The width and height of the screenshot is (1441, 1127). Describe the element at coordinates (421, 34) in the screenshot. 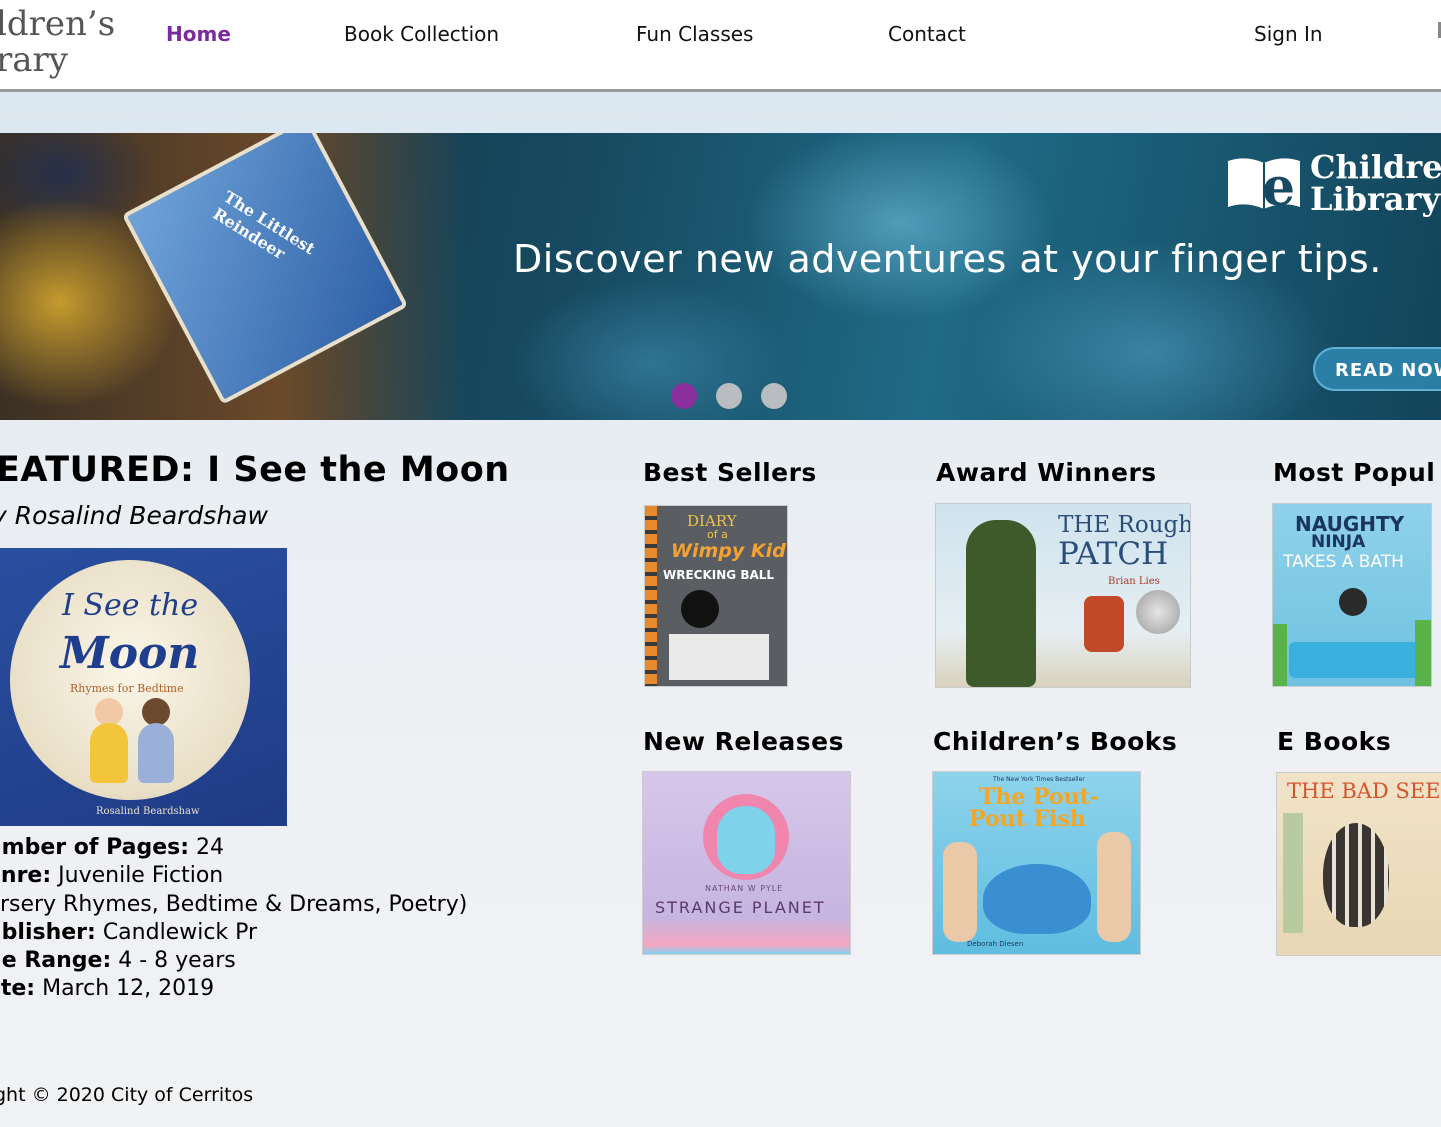

I see `nav-book-collection: Book Collection` at that location.